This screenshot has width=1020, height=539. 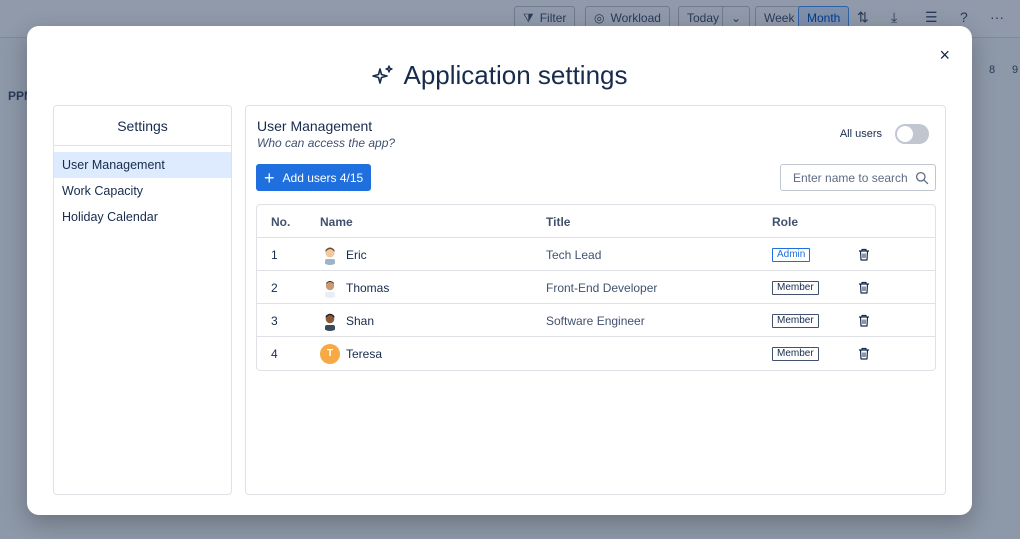 I want to click on modal-title-text: Application settings, so click(x=515, y=75).